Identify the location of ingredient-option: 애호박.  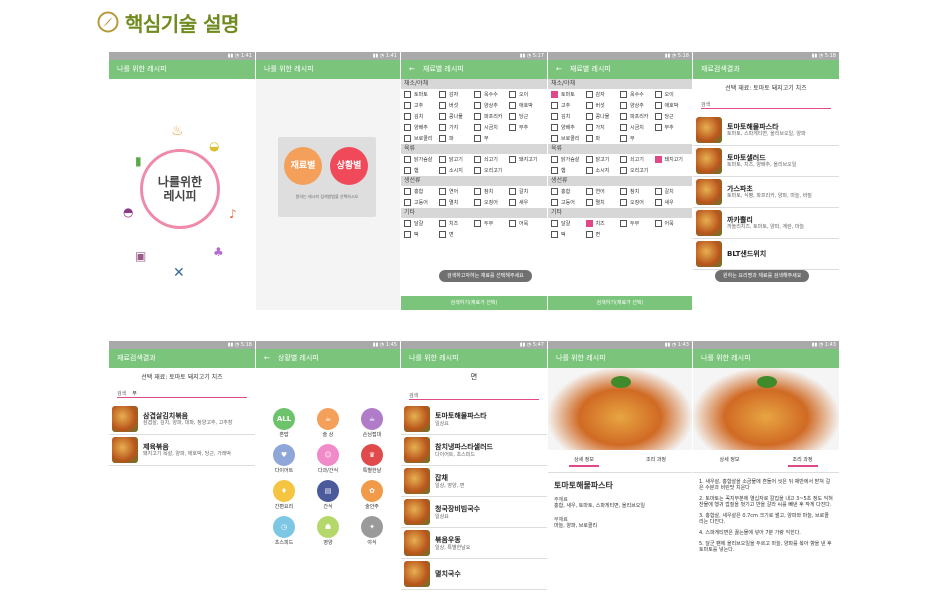
(526, 105).